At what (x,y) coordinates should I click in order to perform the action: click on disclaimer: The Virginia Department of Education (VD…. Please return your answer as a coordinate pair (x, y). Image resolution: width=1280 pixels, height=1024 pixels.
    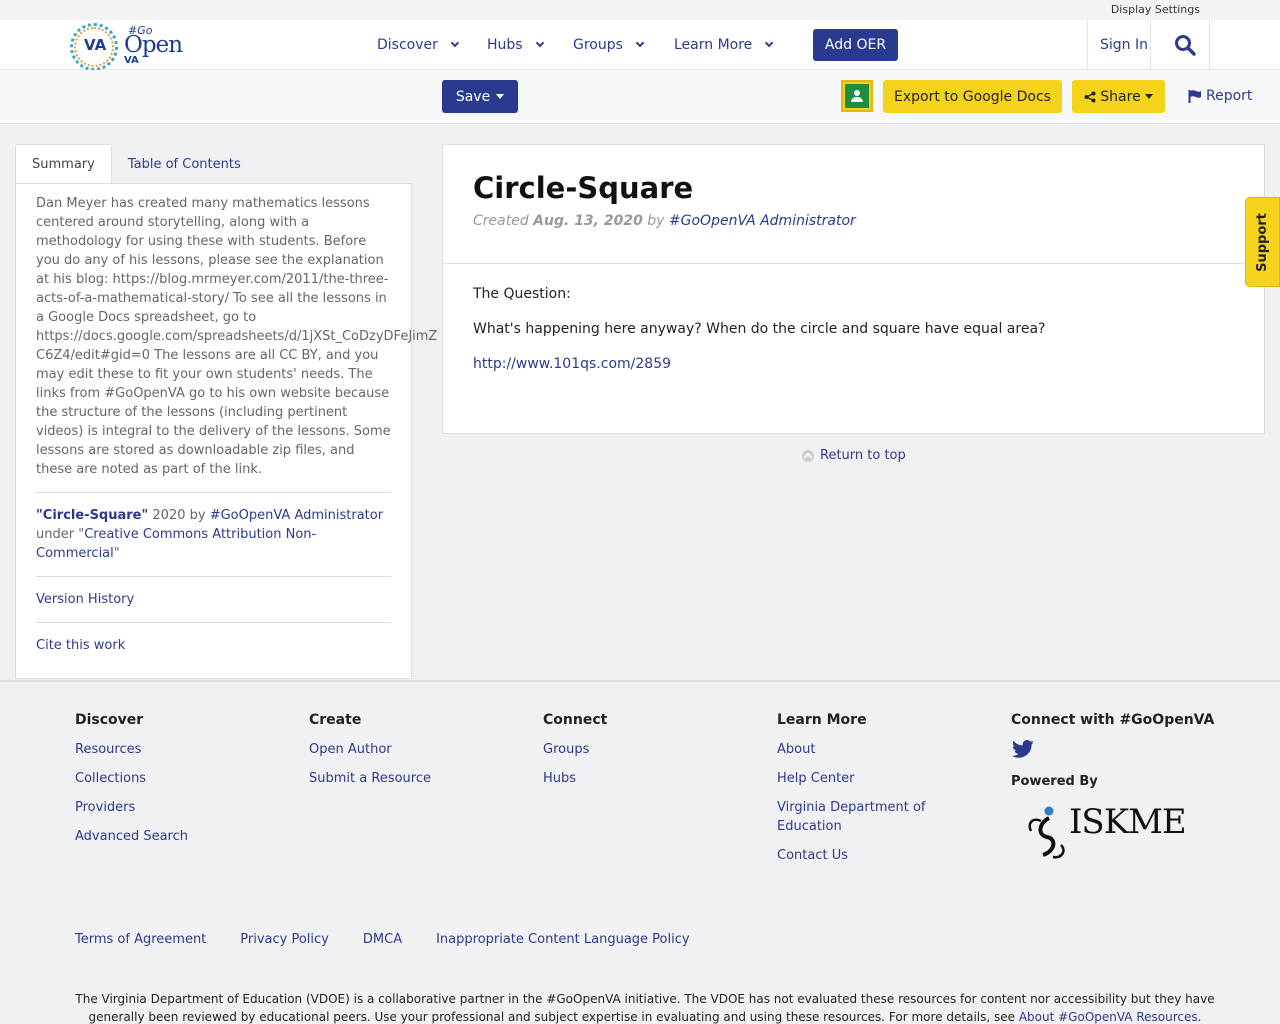
    Looking at the image, I should click on (645, 1008).